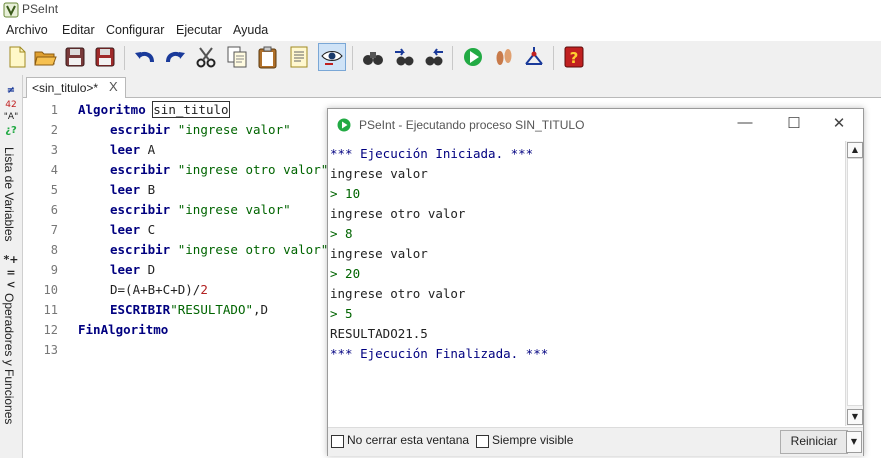 The image size is (881, 458). I want to click on step-back-binoculars-icon, so click(434, 57).